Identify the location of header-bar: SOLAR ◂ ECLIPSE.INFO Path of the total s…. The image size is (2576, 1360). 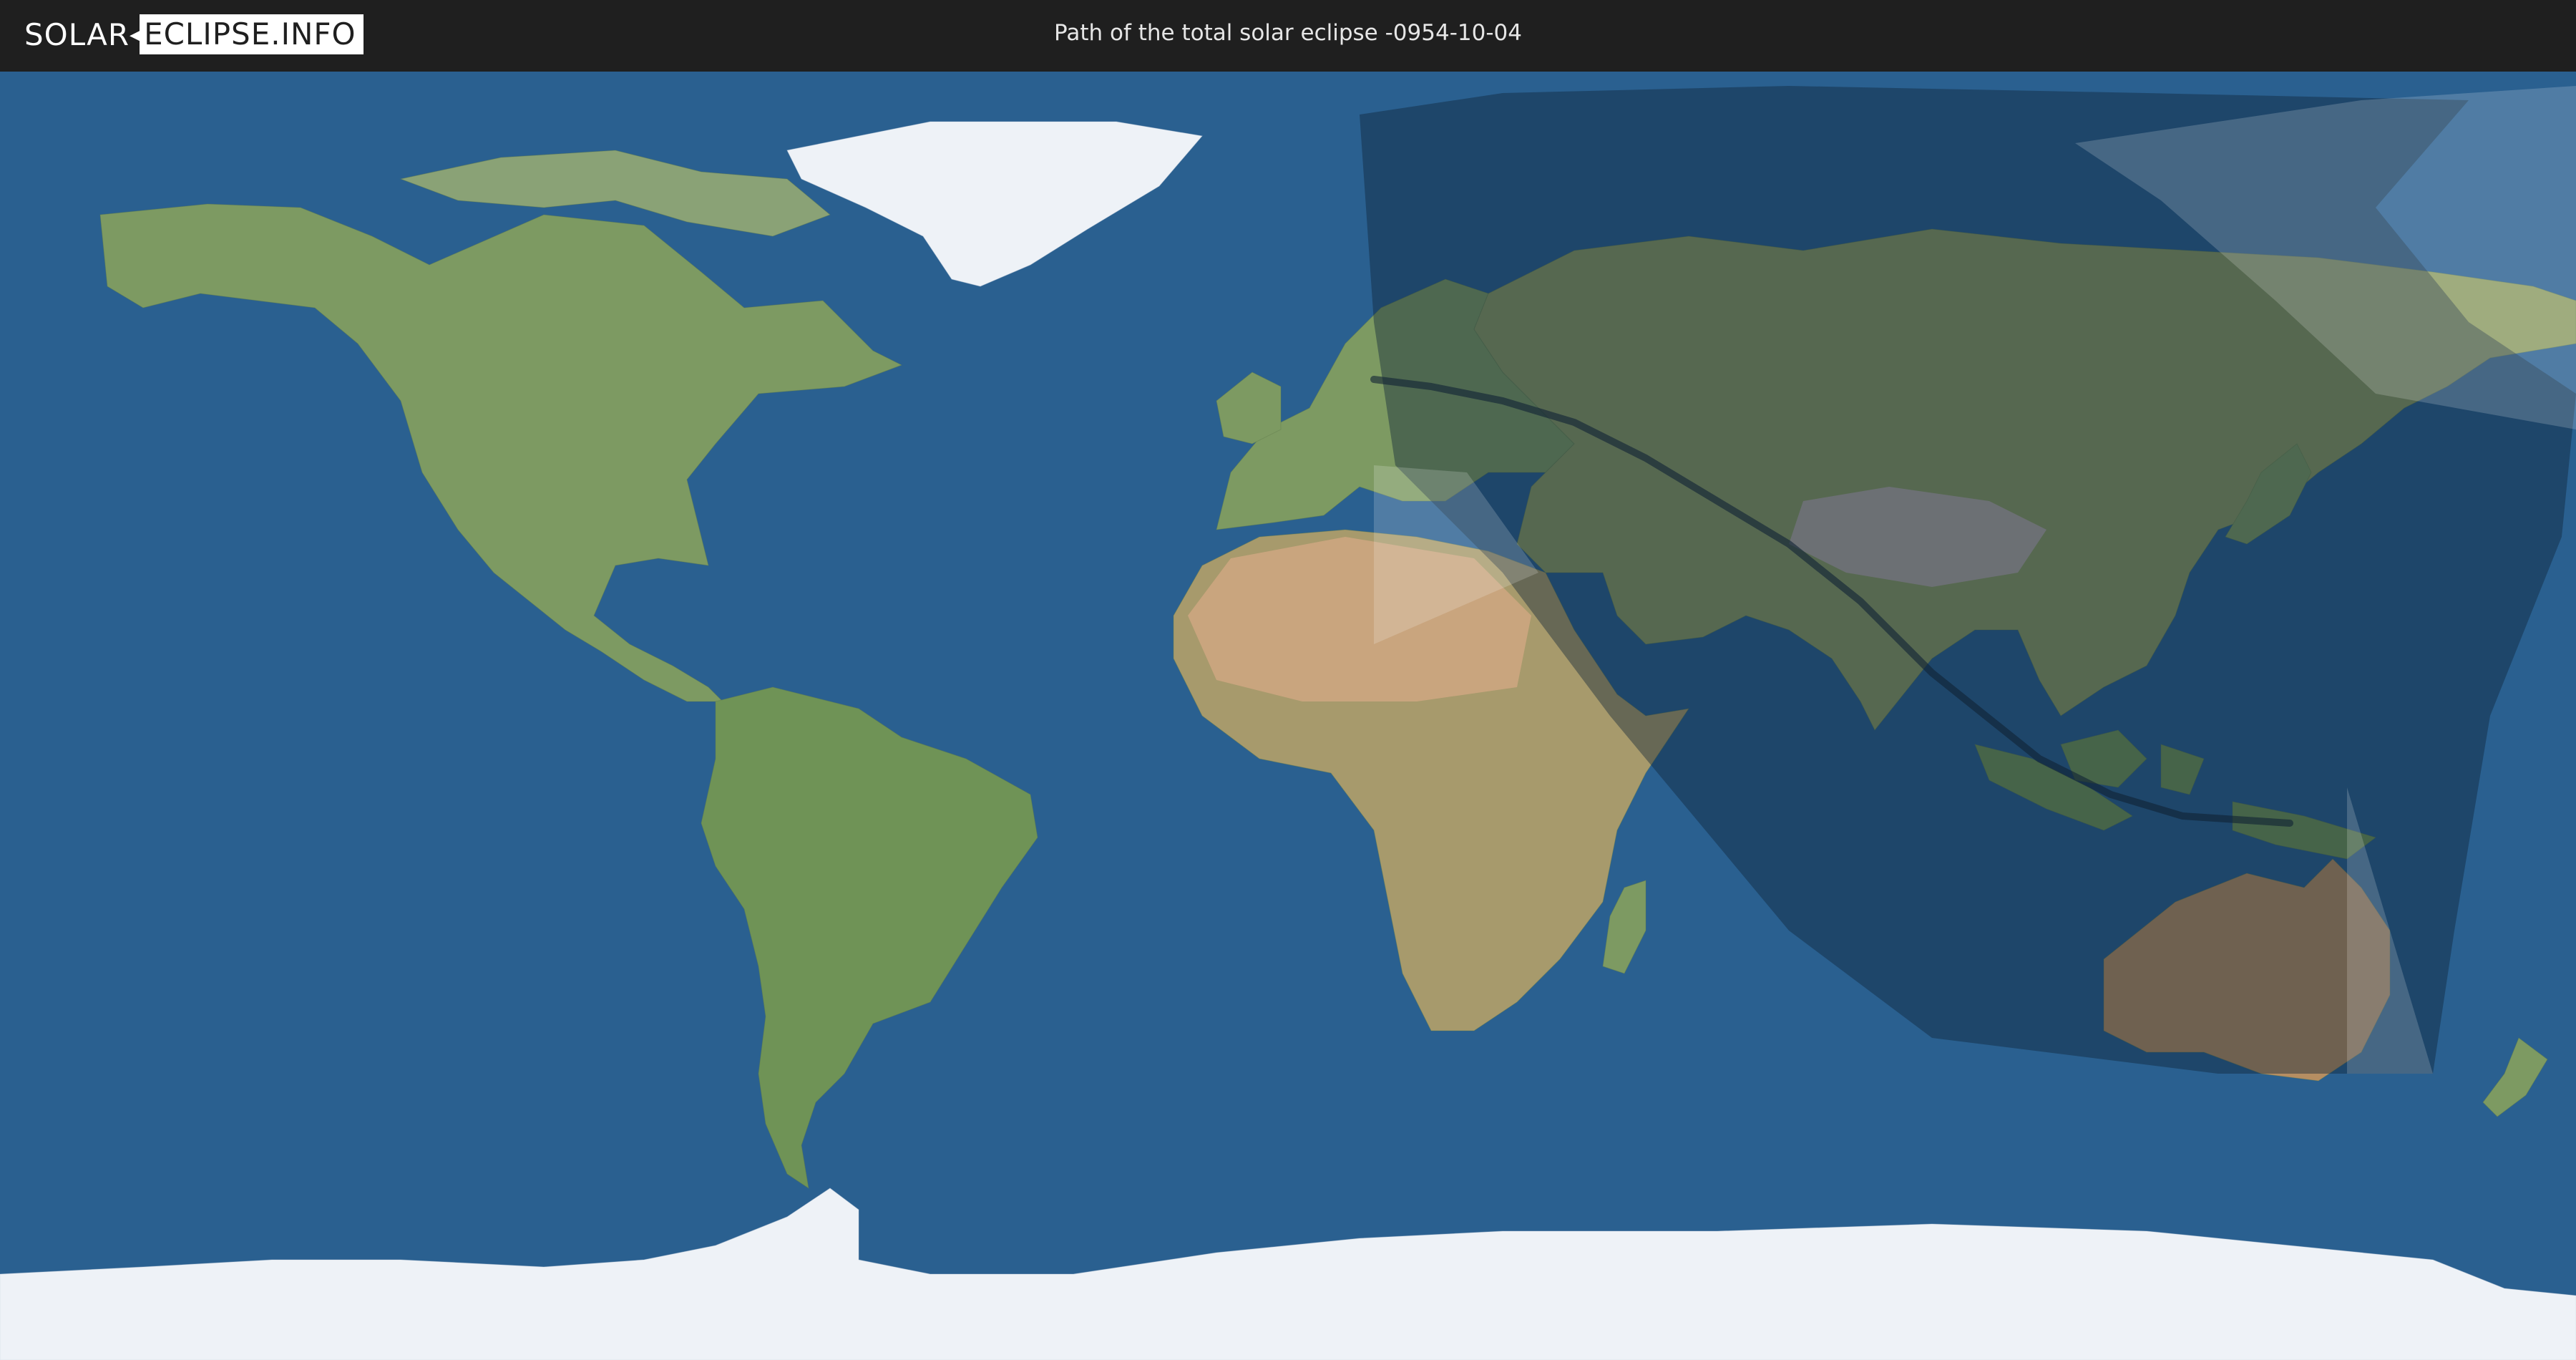
(1288, 36).